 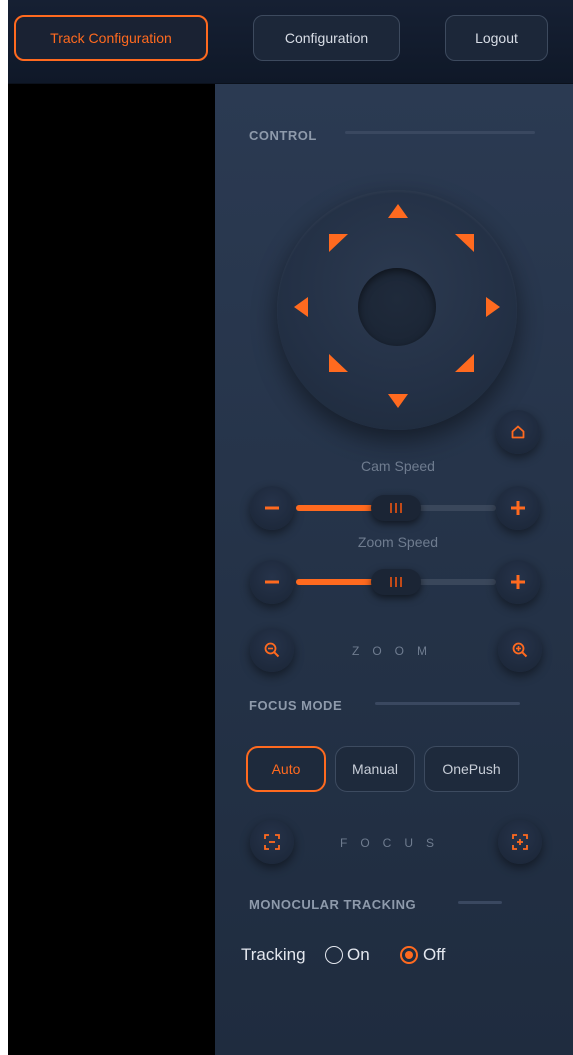 What do you see at coordinates (358, 954) in the screenshot?
I see `tracking-on-label: On` at bounding box center [358, 954].